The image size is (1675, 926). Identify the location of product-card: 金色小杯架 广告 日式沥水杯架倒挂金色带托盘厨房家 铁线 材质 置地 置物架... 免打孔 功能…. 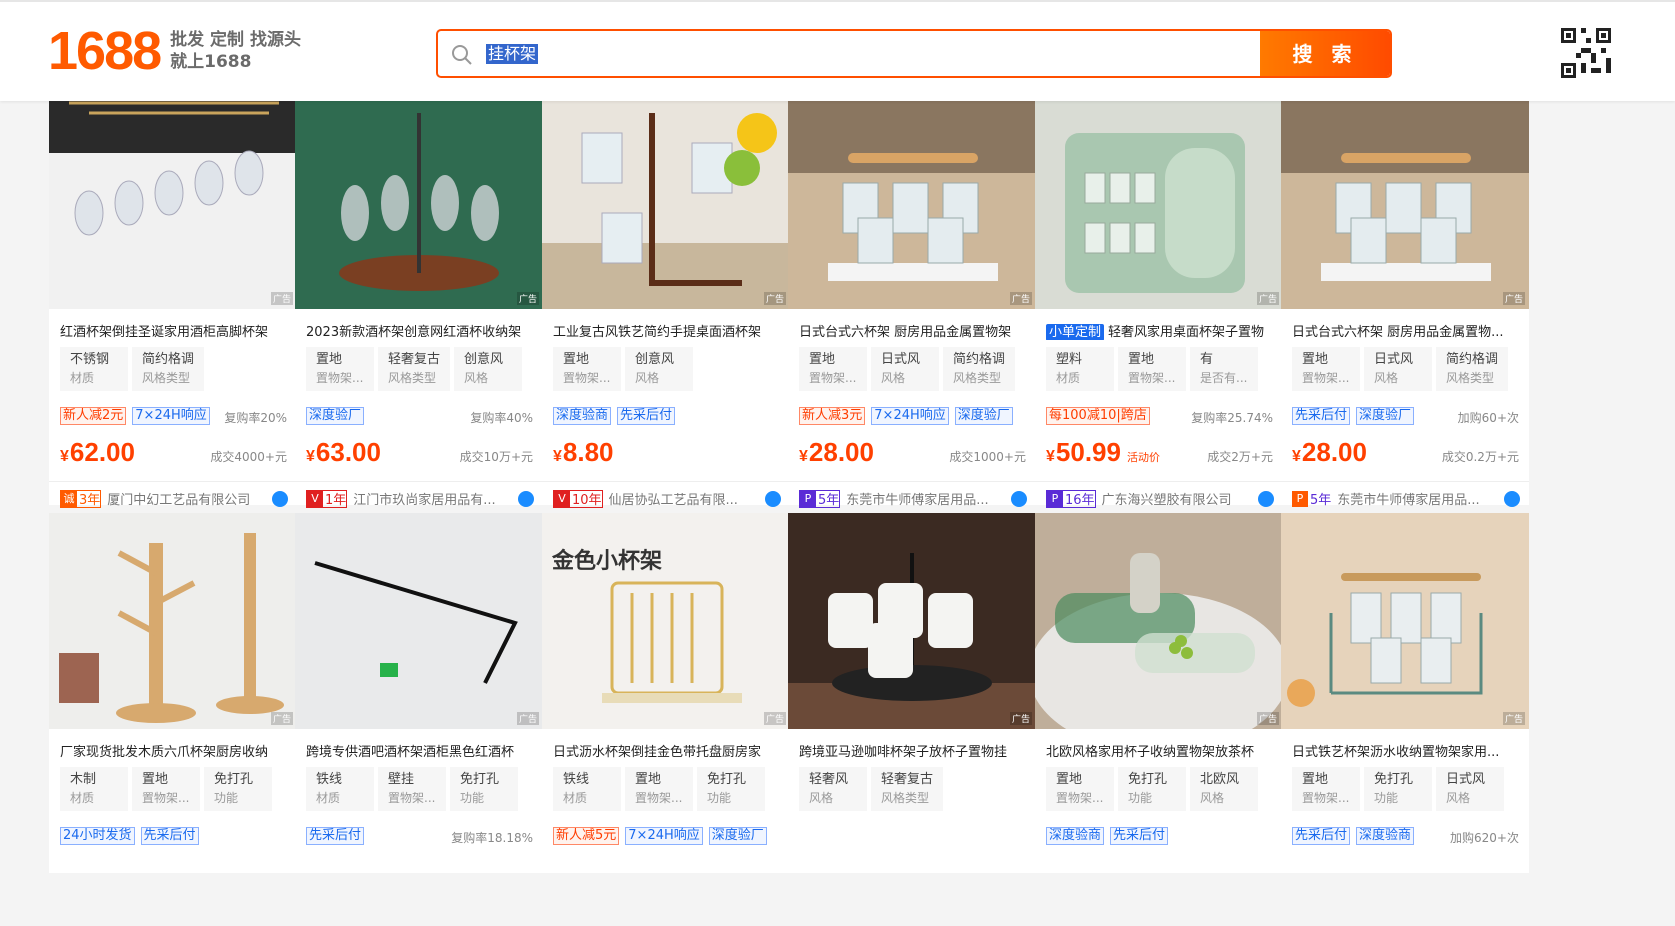
(666, 693).